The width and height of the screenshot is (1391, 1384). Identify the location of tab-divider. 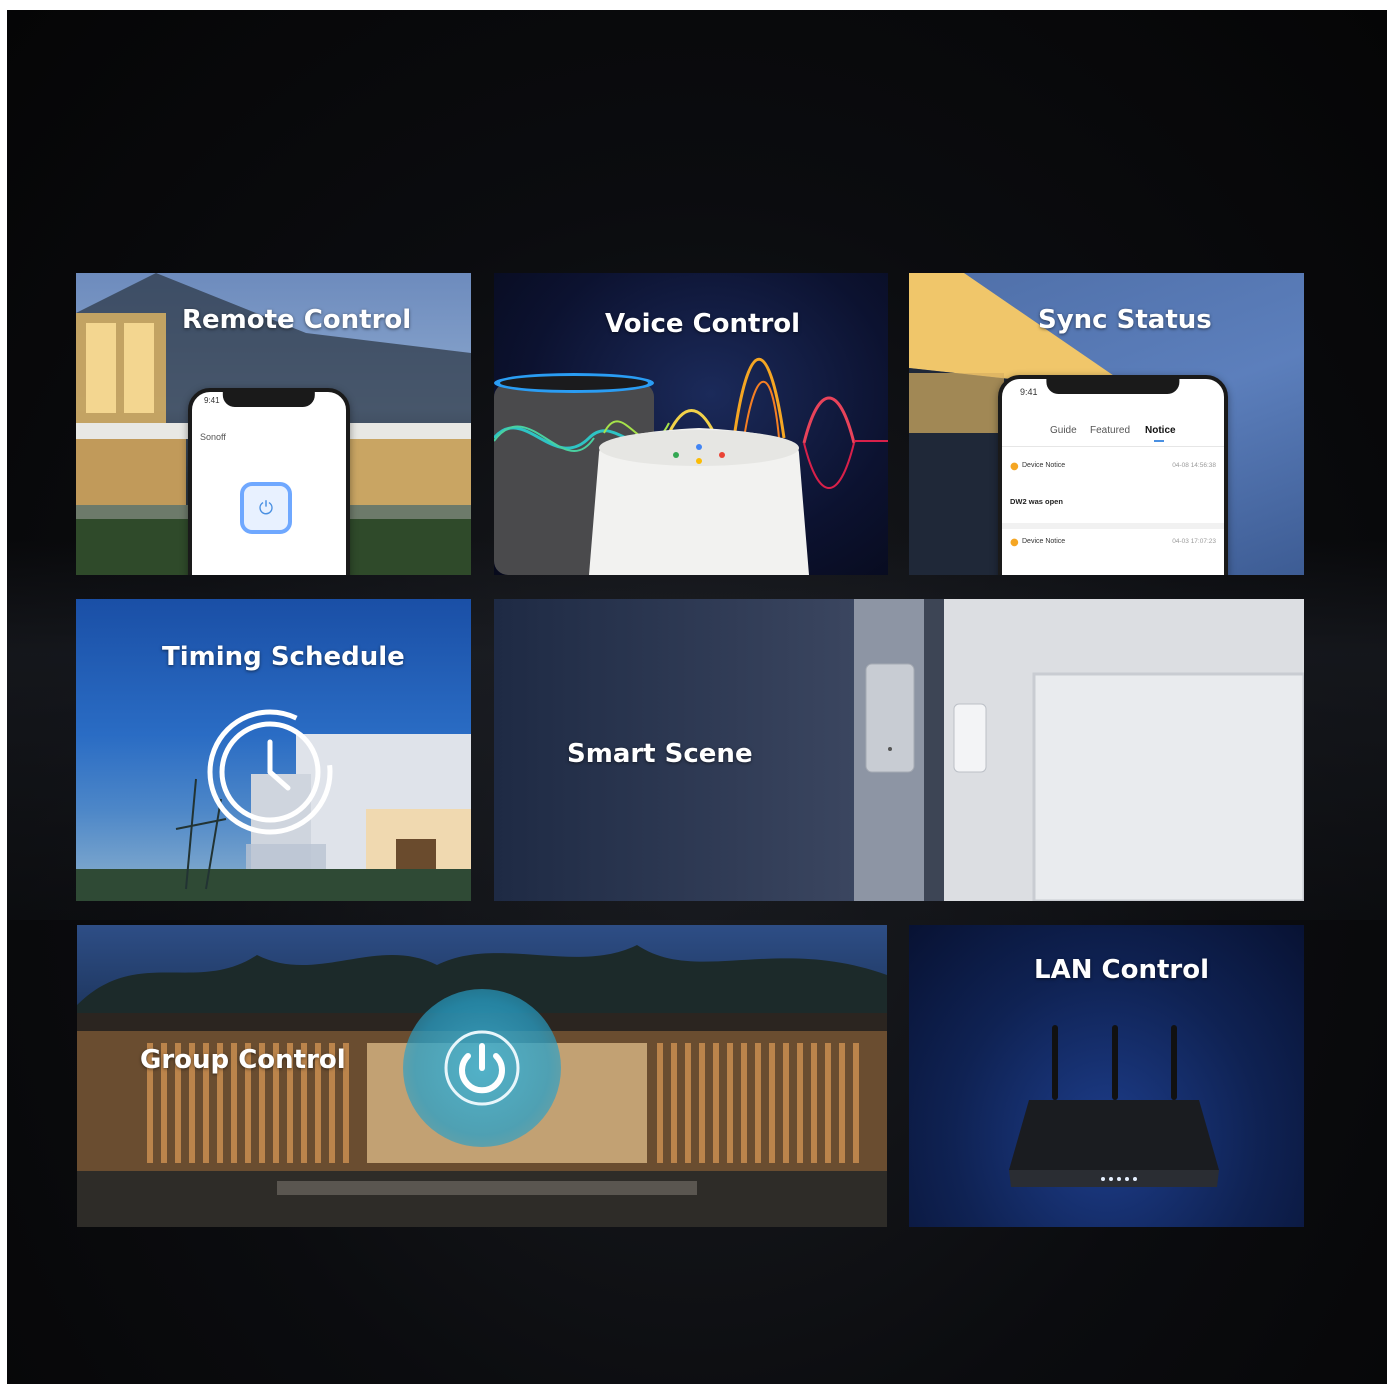
(1113, 446).